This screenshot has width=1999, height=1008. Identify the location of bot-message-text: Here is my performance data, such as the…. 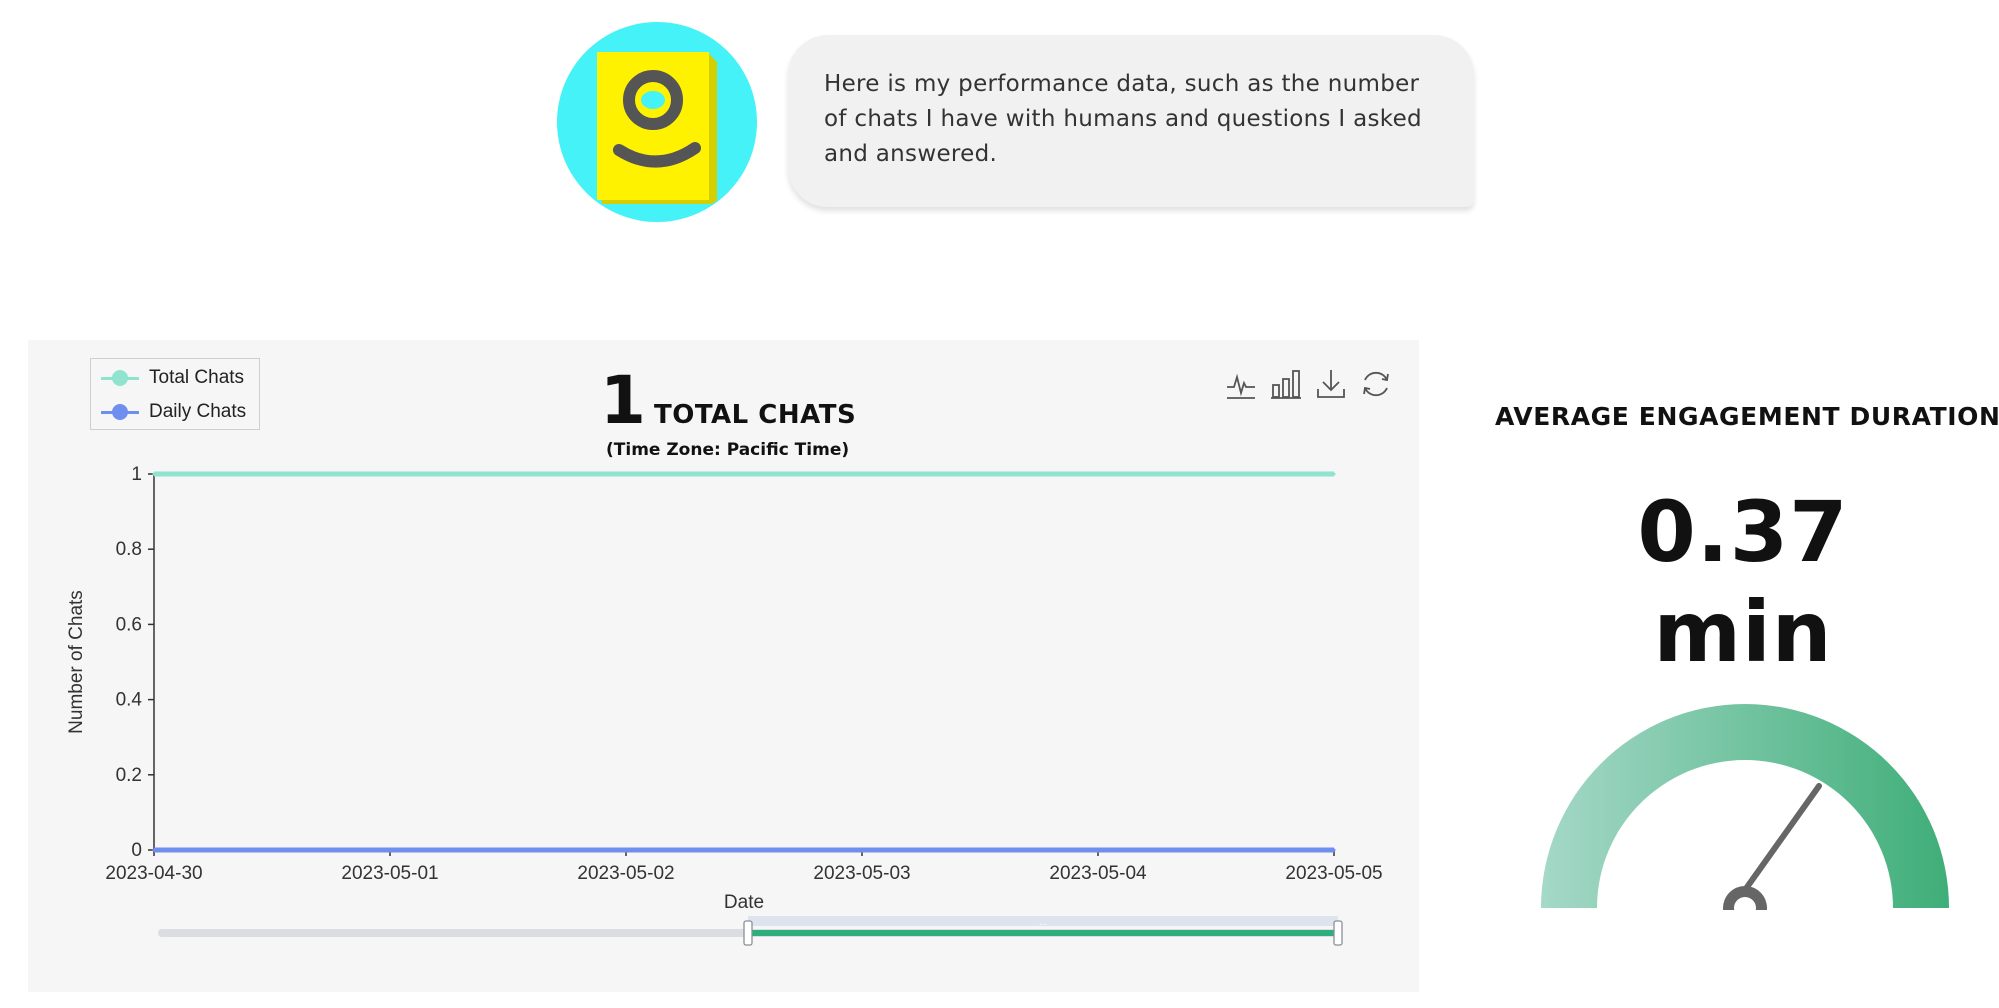
(1123, 119).